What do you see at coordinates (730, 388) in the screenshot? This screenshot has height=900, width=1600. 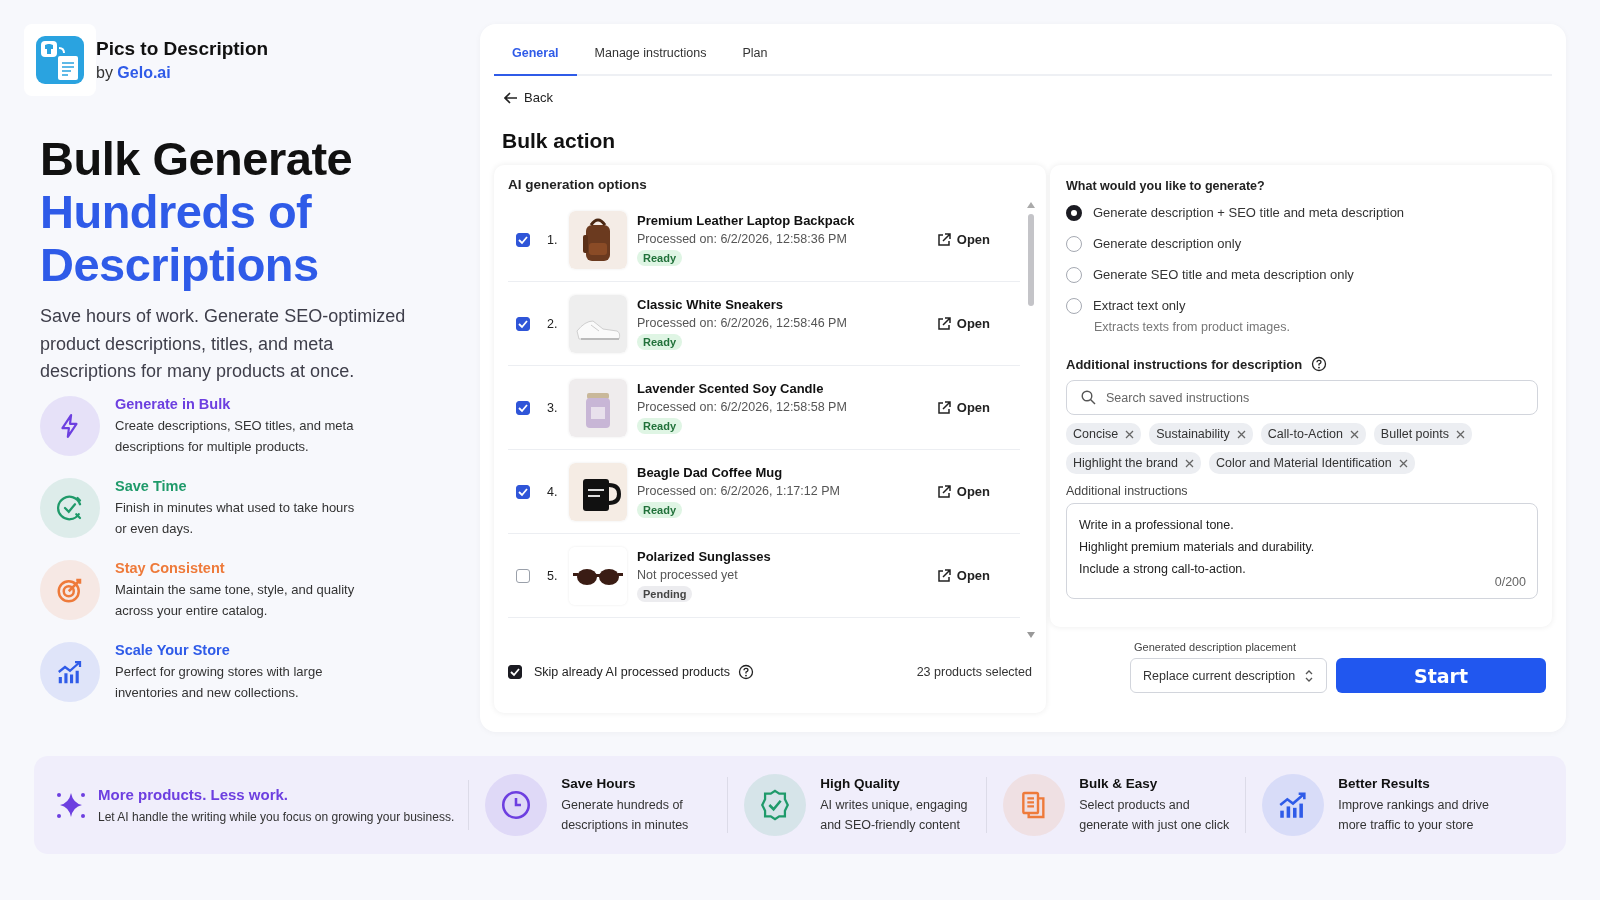 I see `product-name: Lavender Scented Soy Candle` at bounding box center [730, 388].